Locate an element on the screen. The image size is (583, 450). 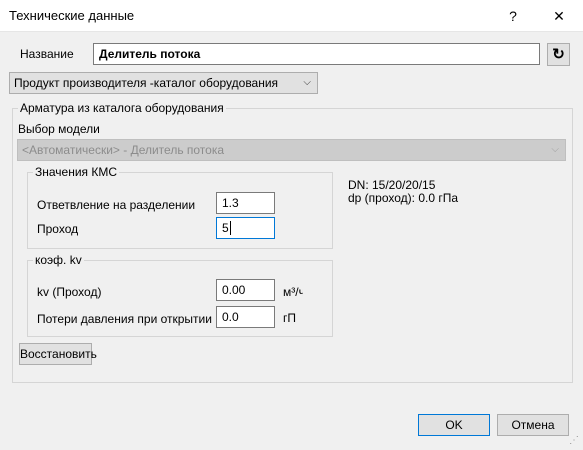
refresh-button: ↻ is located at coordinates (558, 54).